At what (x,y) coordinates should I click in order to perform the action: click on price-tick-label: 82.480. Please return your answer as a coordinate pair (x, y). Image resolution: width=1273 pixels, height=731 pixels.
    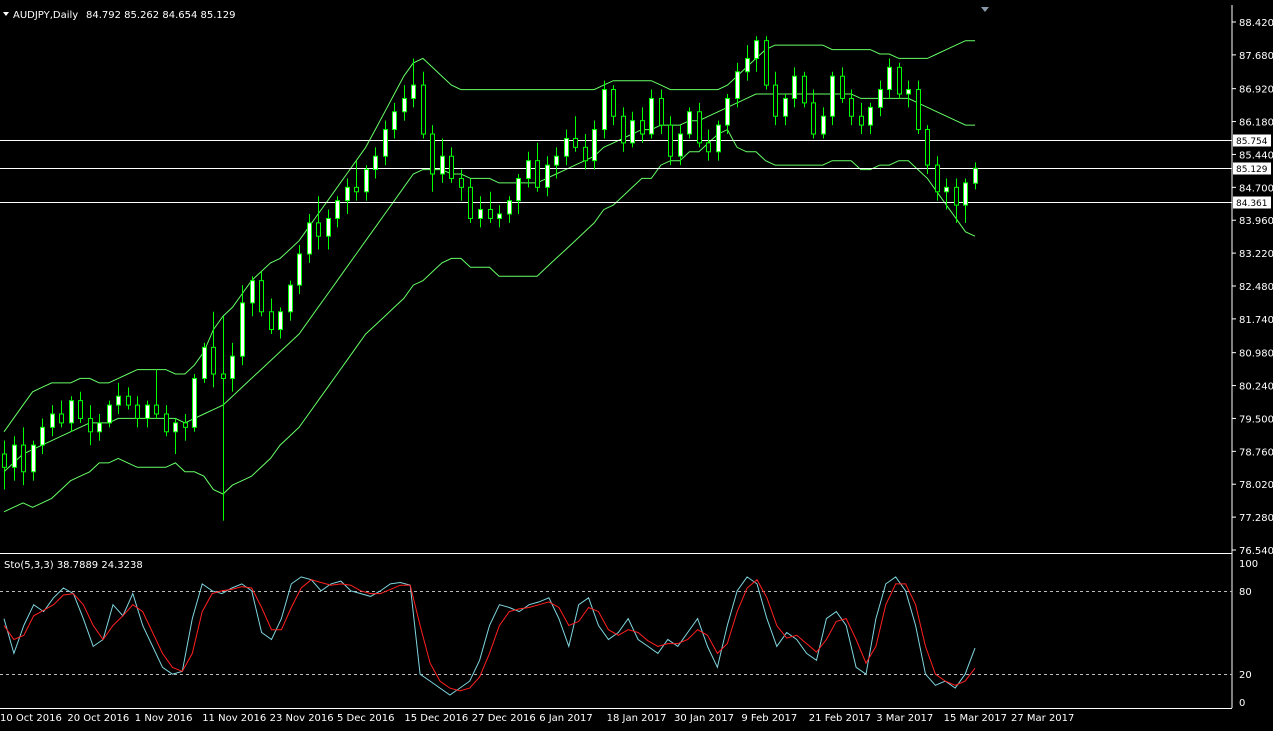
    Looking at the image, I should click on (1256, 287).